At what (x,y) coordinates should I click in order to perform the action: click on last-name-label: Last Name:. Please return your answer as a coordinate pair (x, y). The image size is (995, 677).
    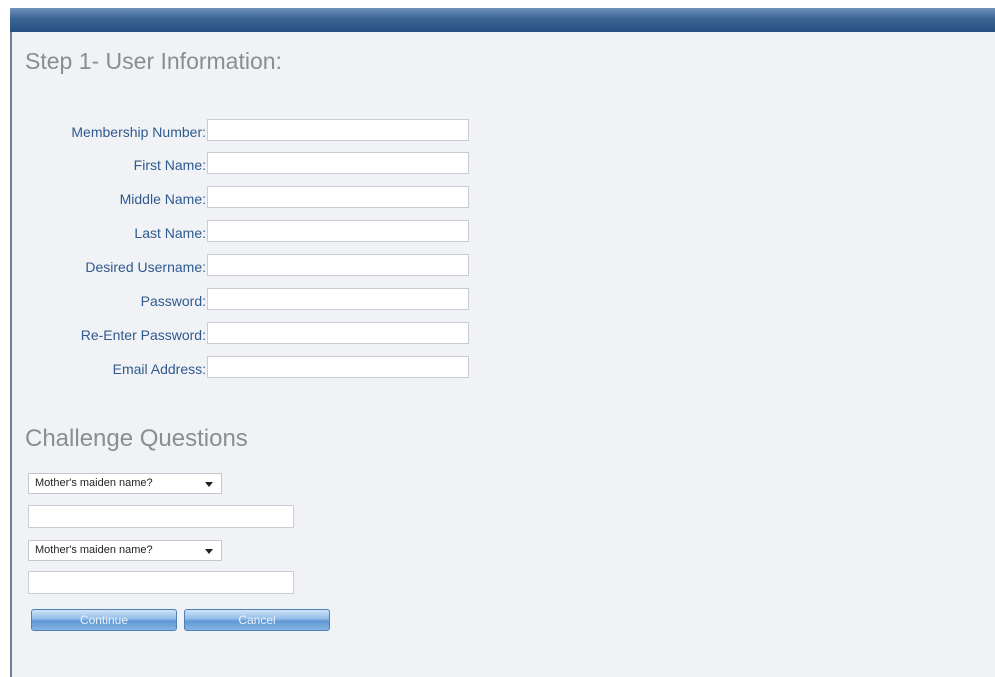
    Looking at the image, I should click on (170, 233).